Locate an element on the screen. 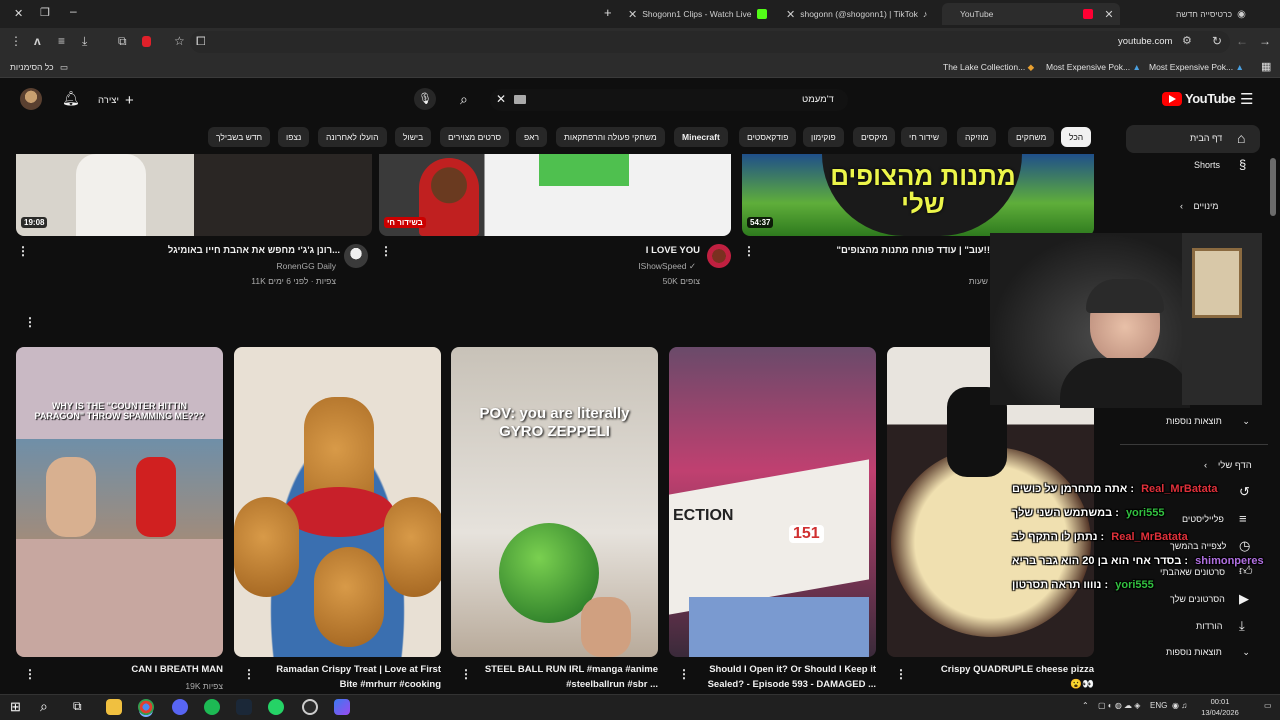 This screenshot has width=1280, height=720. chip-gaming: משחקים is located at coordinates (1031, 137).